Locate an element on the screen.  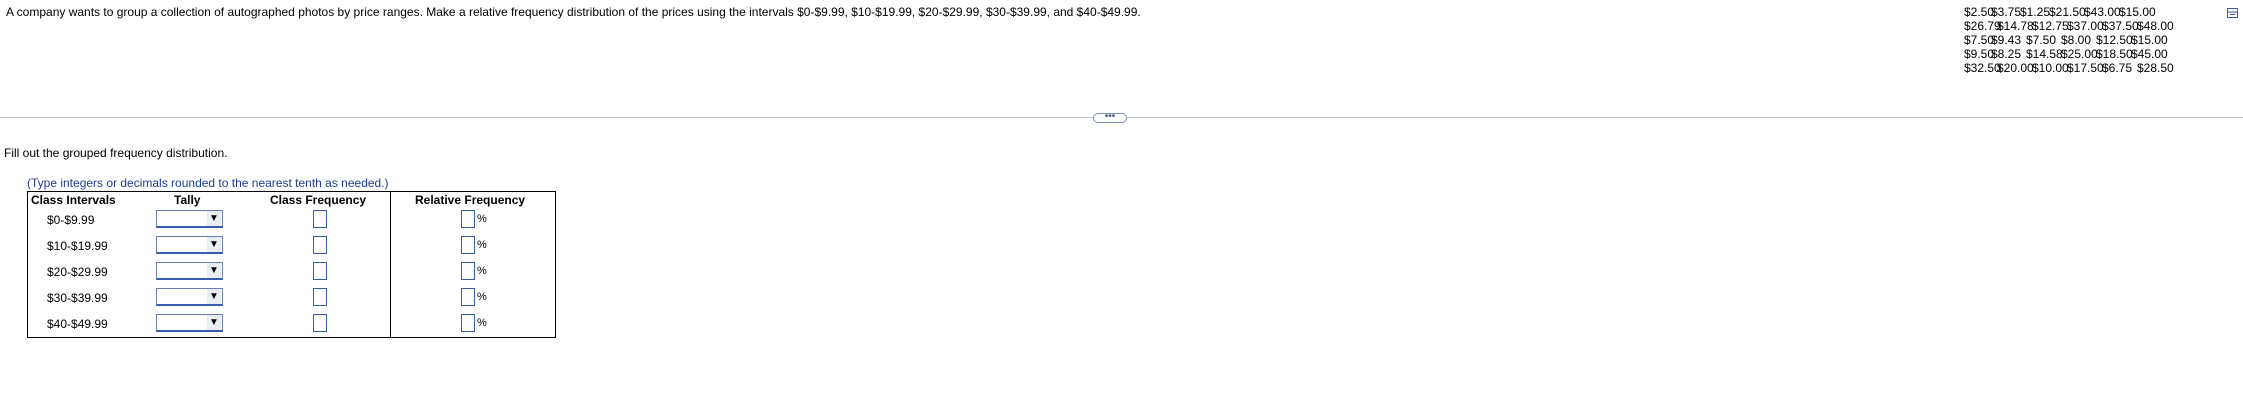
column-divider is located at coordinates (390, 264).